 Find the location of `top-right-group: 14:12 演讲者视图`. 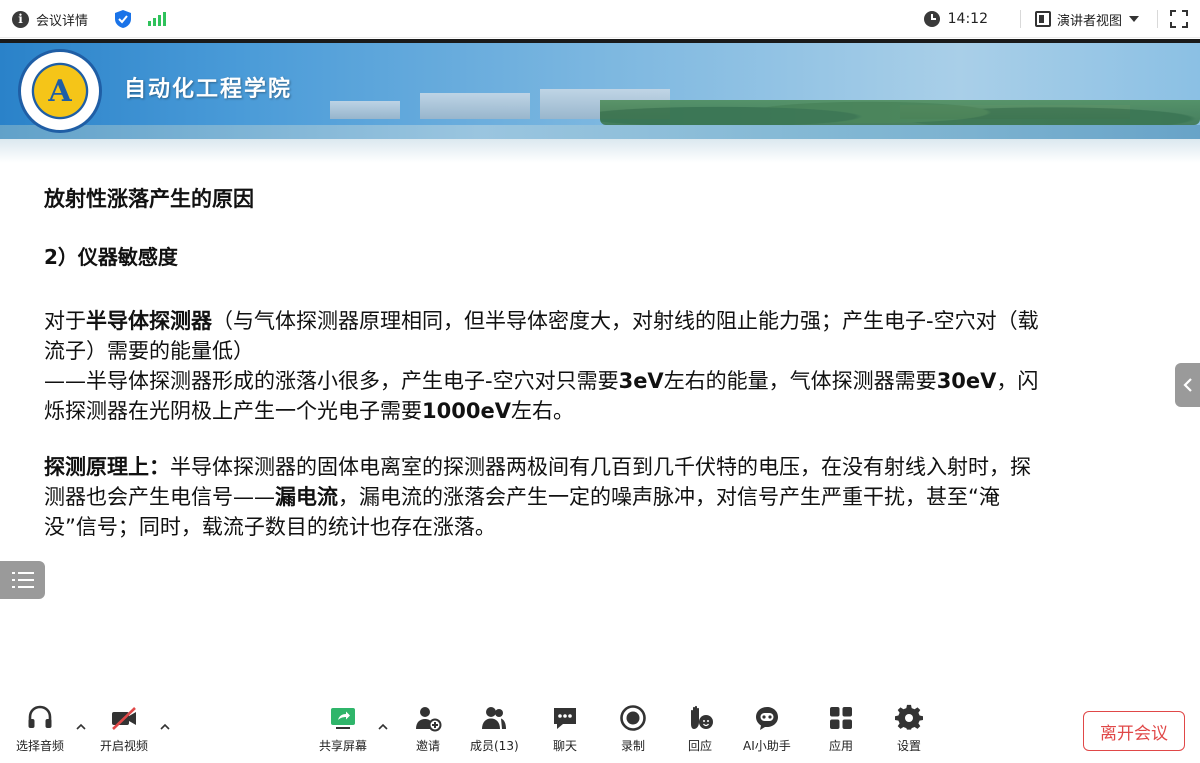

top-right-group: 14:12 演讲者视图 is located at coordinates (1061, 19).